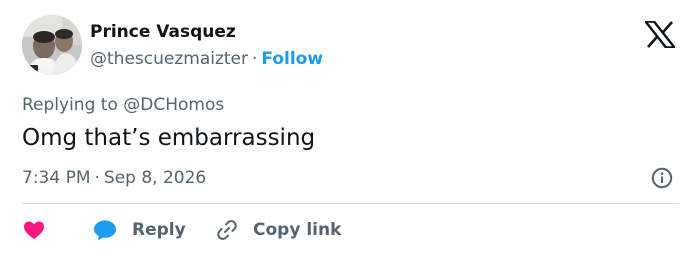 This screenshot has height=256, width=700. What do you see at coordinates (297, 230) in the screenshot?
I see `copy-link-label: Copy link` at bounding box center [297, 230].